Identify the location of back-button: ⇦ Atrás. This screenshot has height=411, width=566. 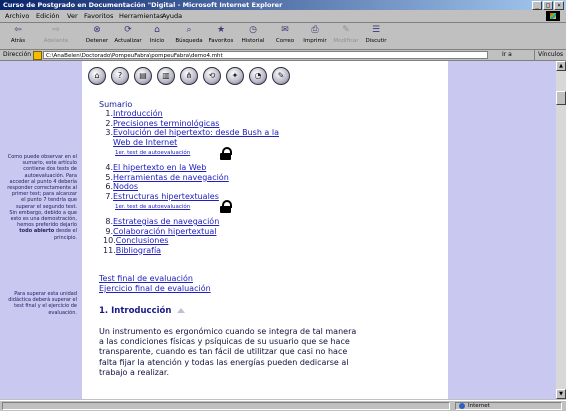
(18, 36).